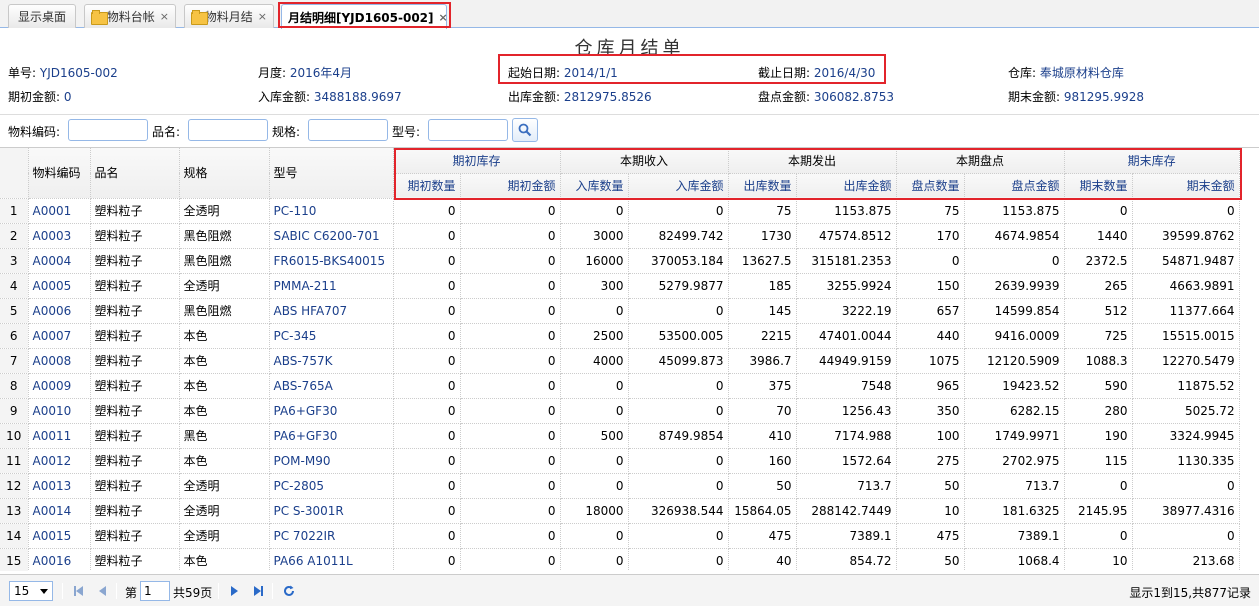 Image resolution: width=1259 pixels, height=606 pixels. Describe the element at coordinates (594, 286) in the screenshot. I see `cell-number: 300` at that location.